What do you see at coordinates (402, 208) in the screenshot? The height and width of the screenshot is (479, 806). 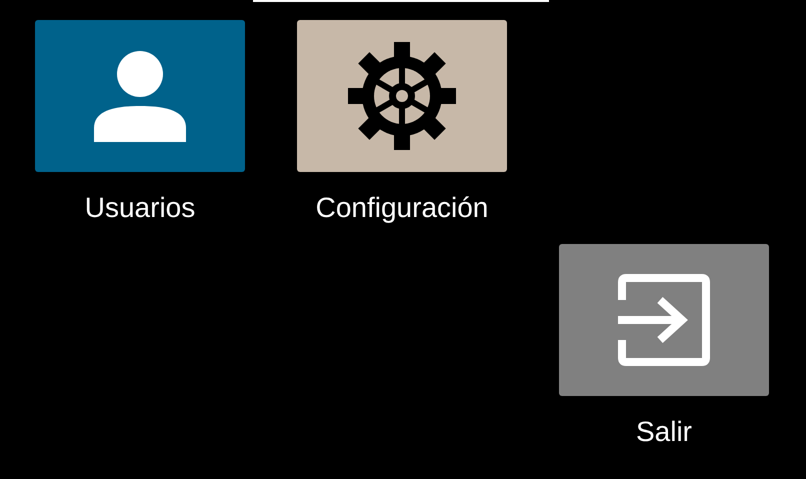 I see `tile-label: Configuración` at bounding box center [402, 208].